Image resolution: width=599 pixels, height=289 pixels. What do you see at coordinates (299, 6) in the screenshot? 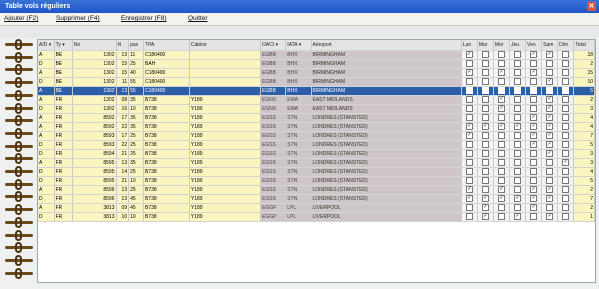
I see `title-bar: Table vols réguliers ✕` at bounding box center [299, 6].